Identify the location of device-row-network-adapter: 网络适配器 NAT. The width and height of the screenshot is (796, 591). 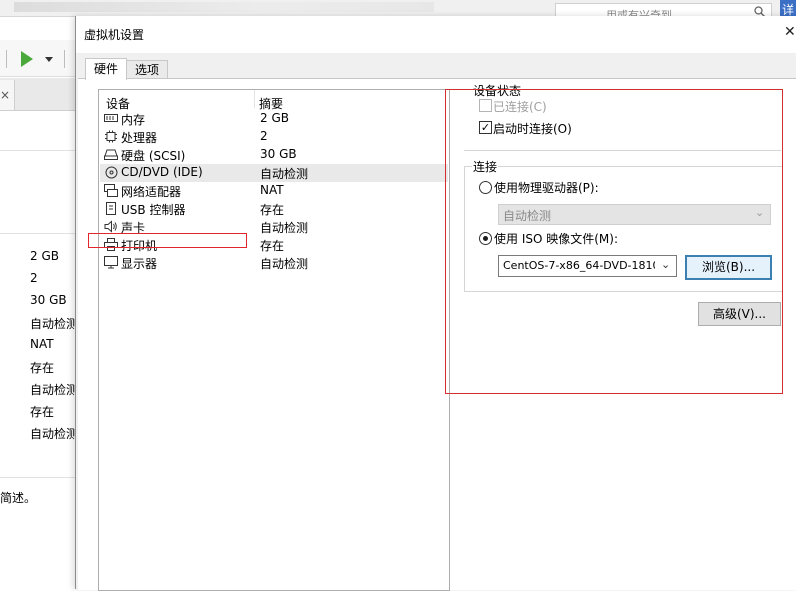
(274, 191).